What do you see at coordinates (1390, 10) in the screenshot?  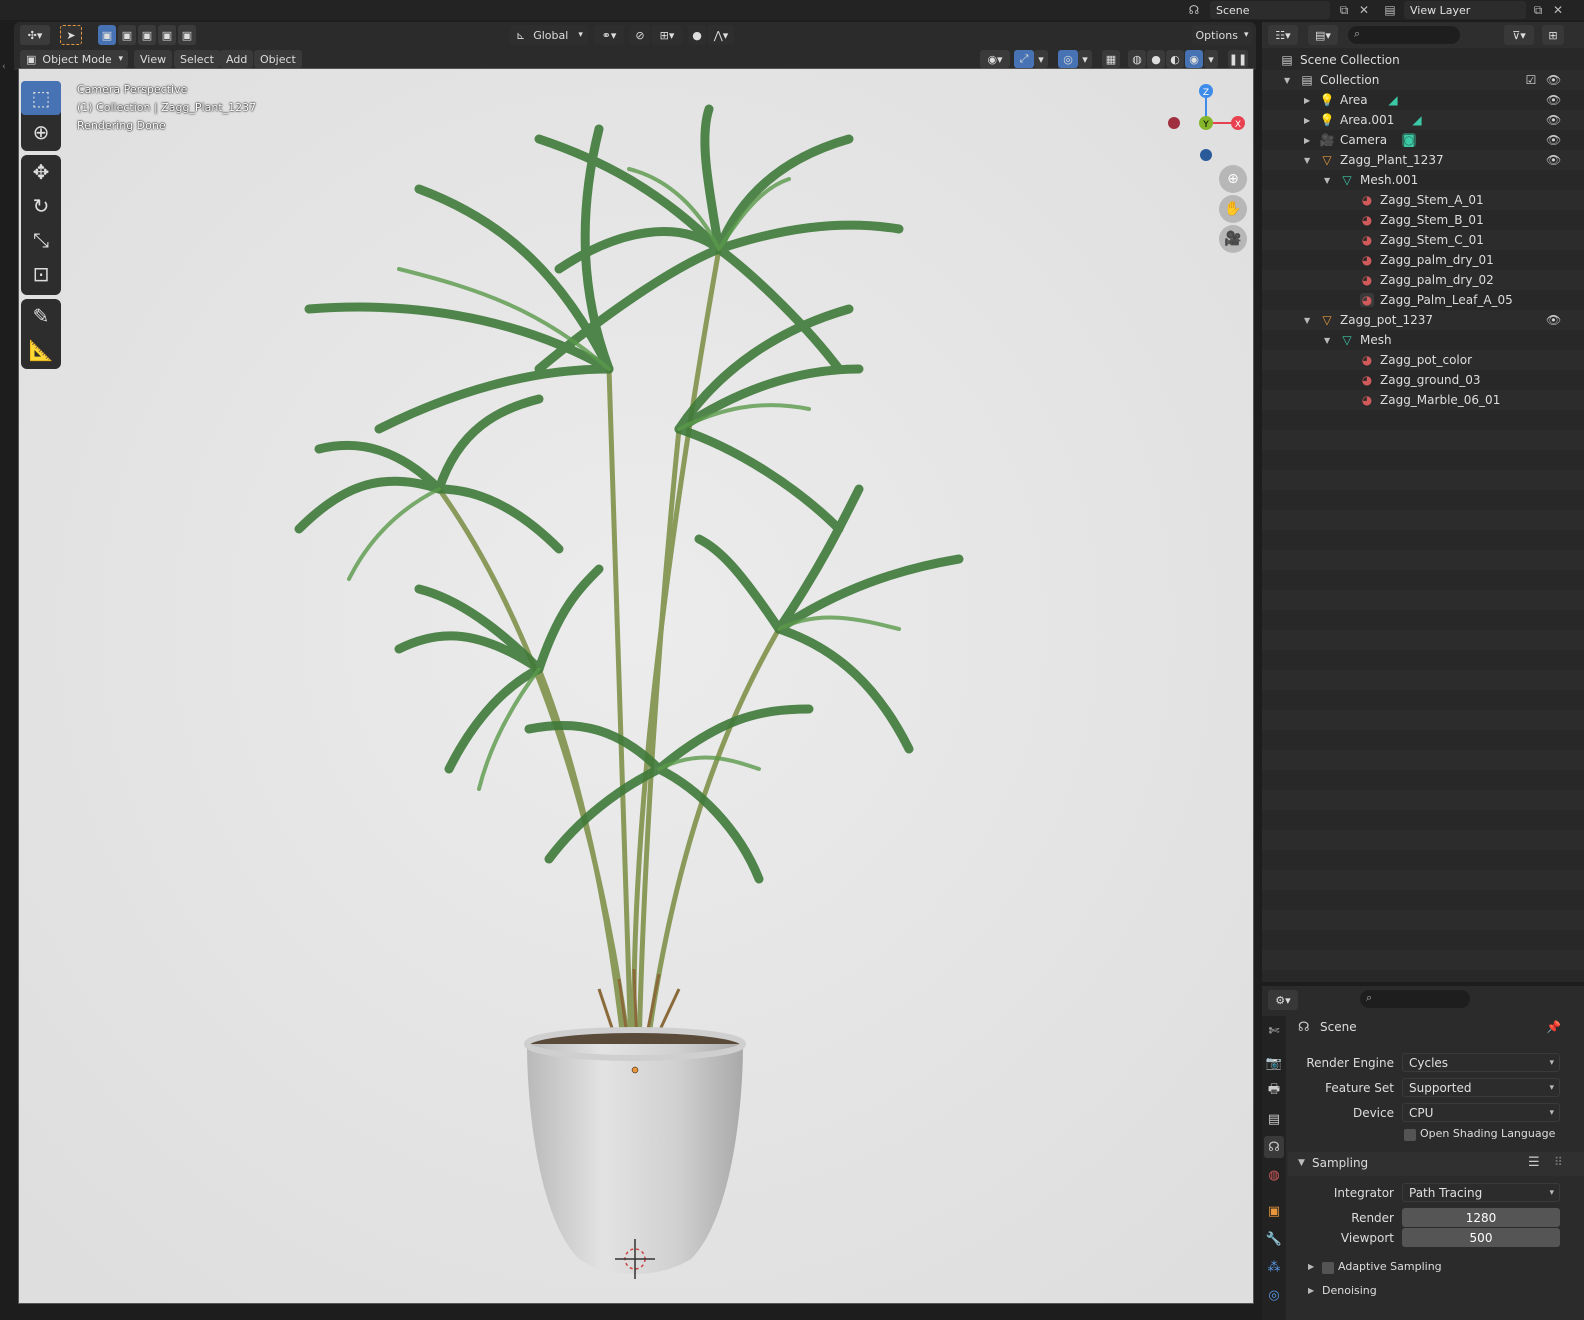 I see `view-layer-icon: ▤` at bounding box center [1390, 10].